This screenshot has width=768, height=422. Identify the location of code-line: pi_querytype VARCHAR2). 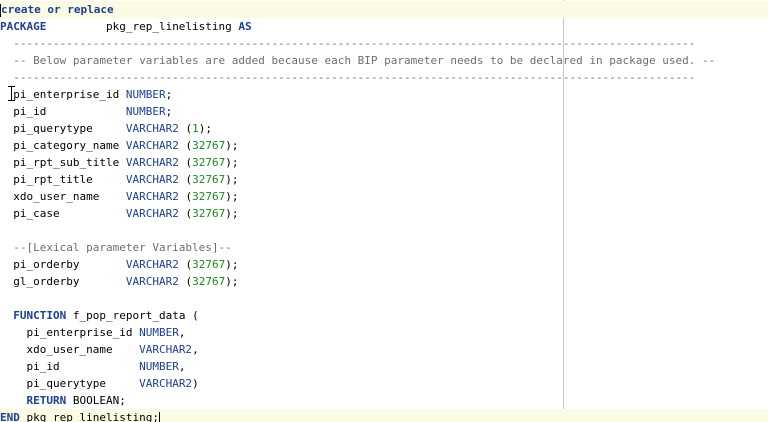
(384, 383).